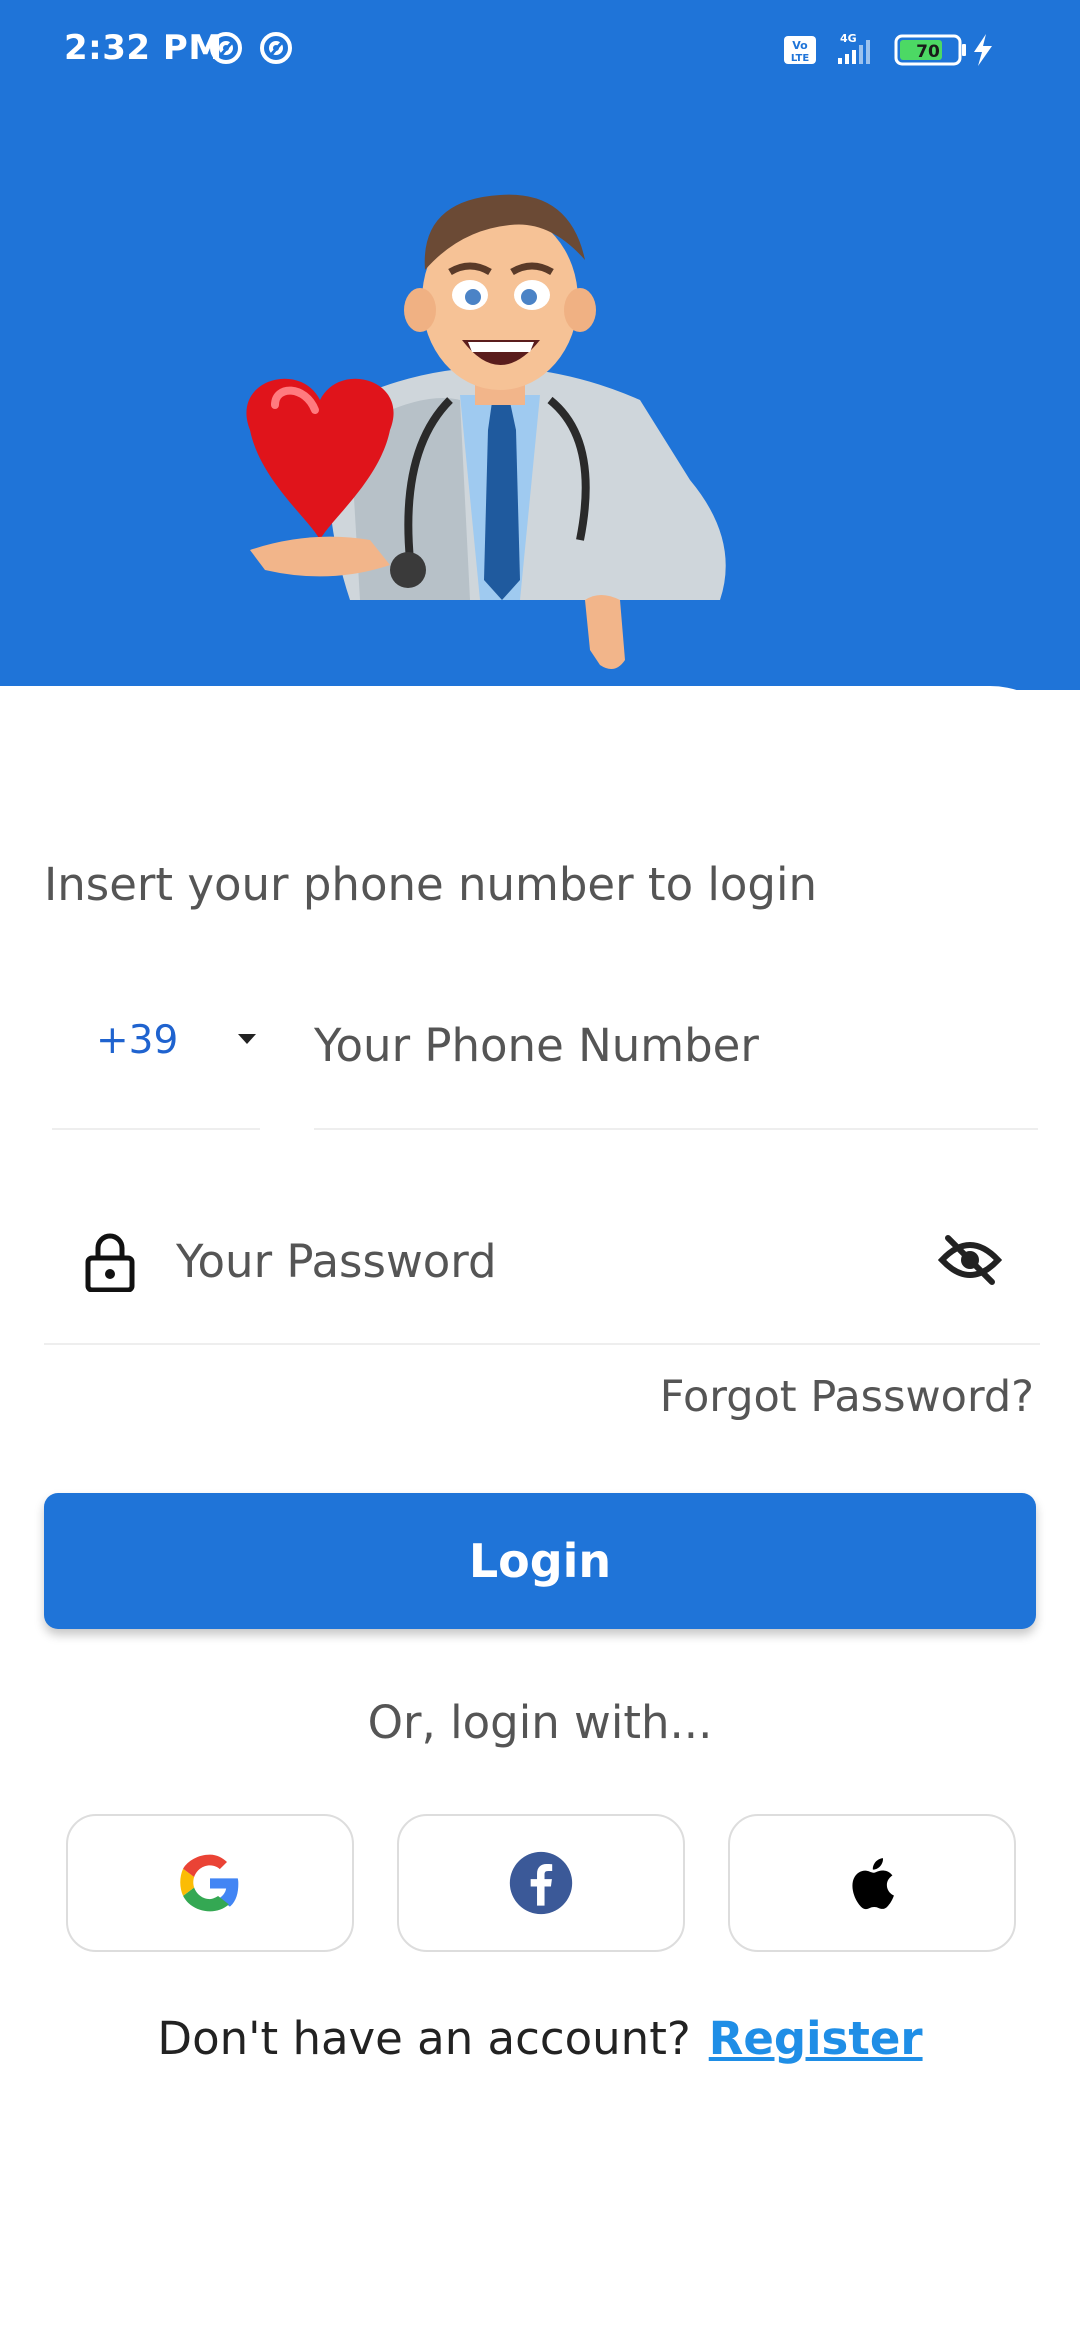 Image resolution: width=1080 pixels, height=2340 pixels. I want to click on battery-icon: 70, so click(930, 50).